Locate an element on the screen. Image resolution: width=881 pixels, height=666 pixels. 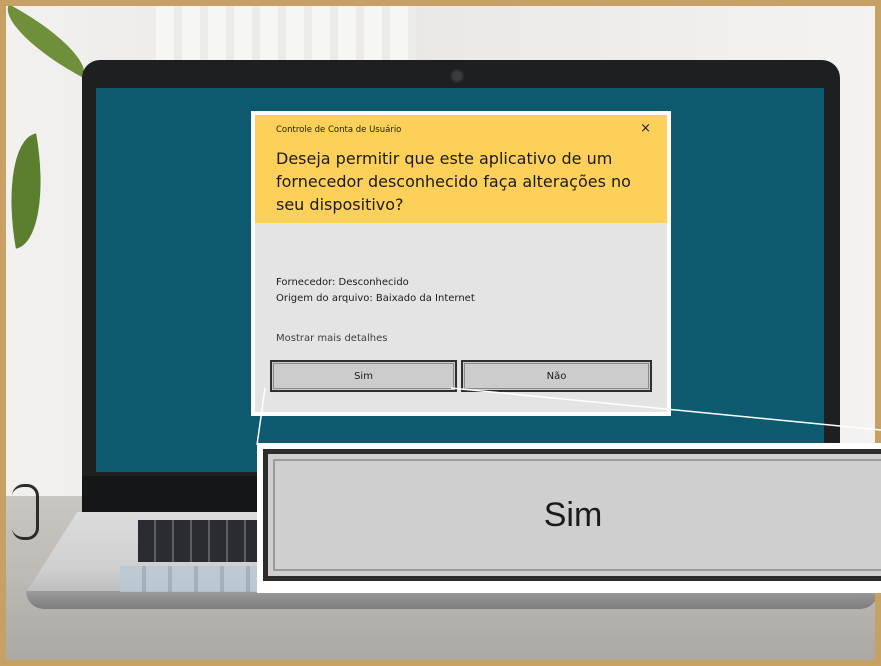
zoomed-yes-label: Sim is located at coordinates (573, 514).